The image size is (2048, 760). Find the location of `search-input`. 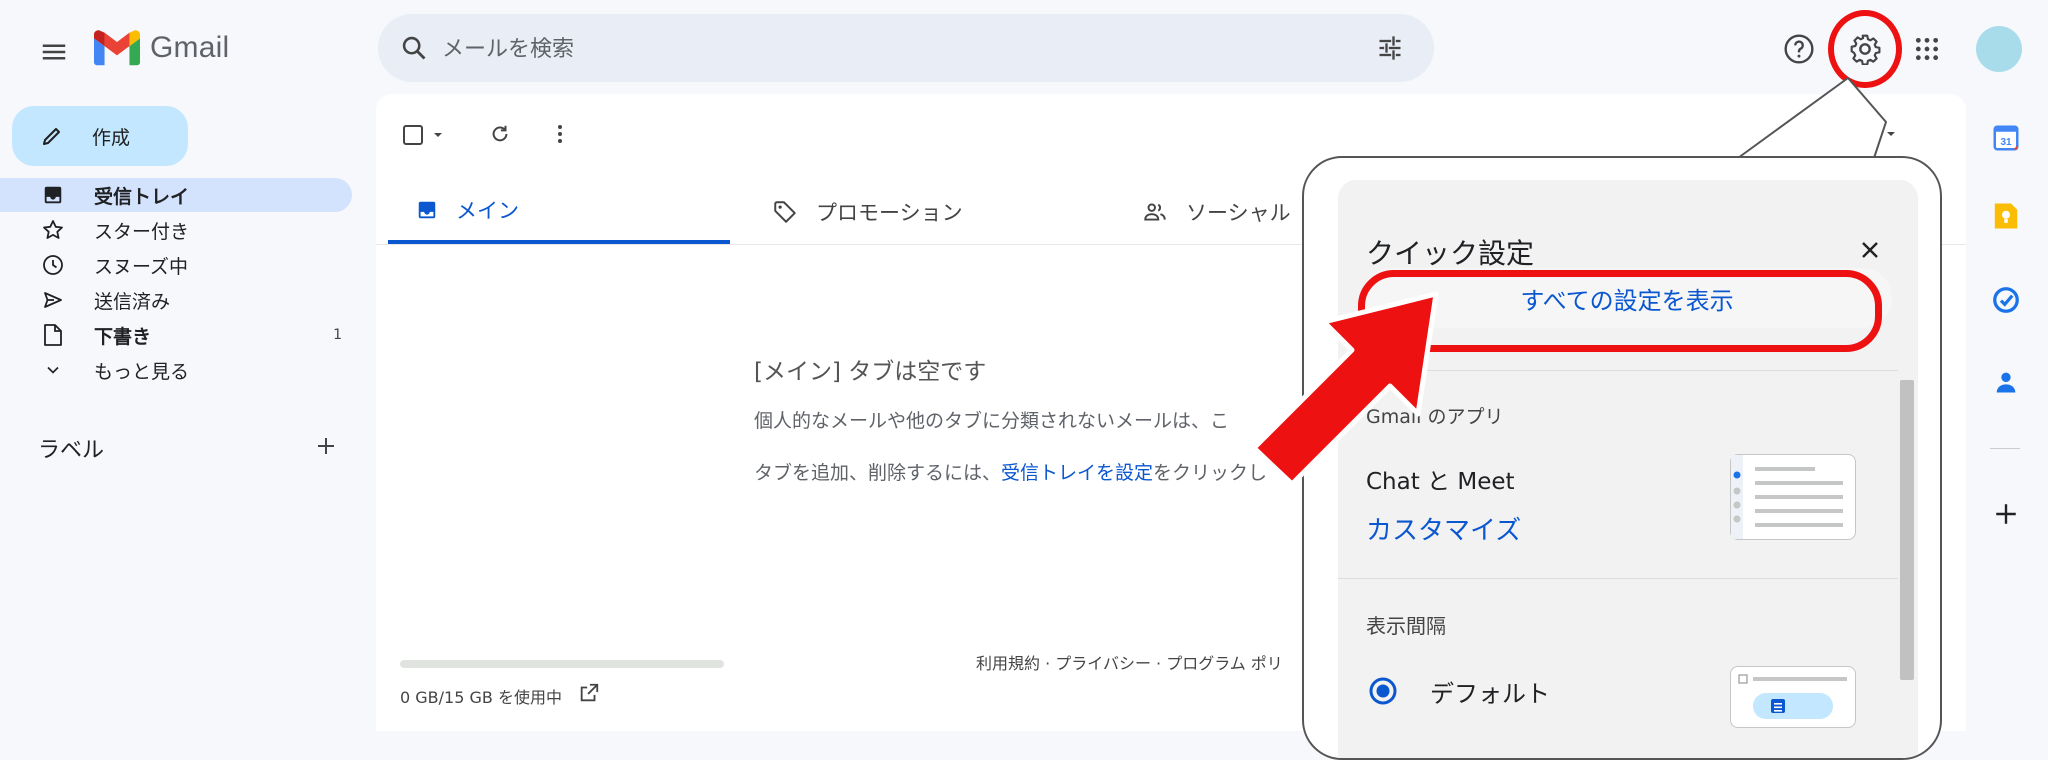

search-input is located at coordinates (892, 49).